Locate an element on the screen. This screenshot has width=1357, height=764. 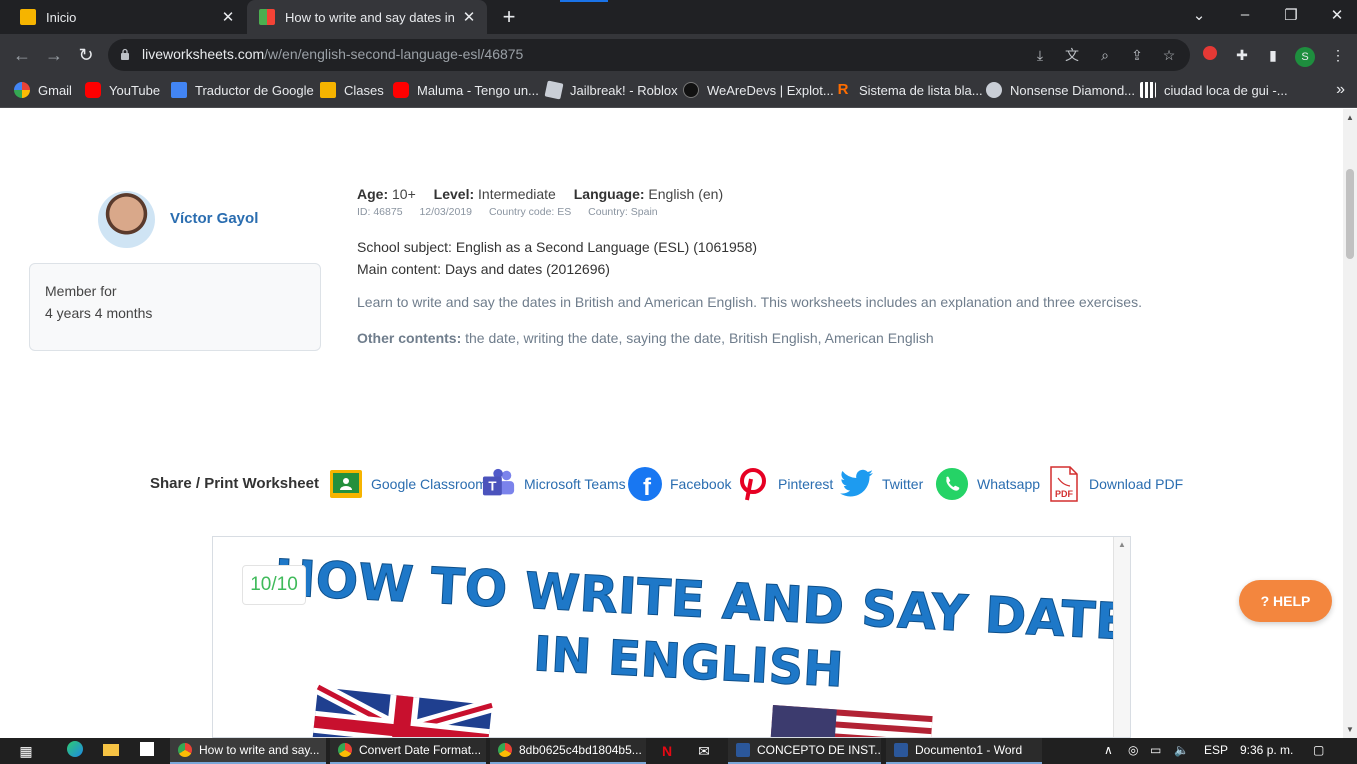
roblox-icon is located at coordinates (554, 90).